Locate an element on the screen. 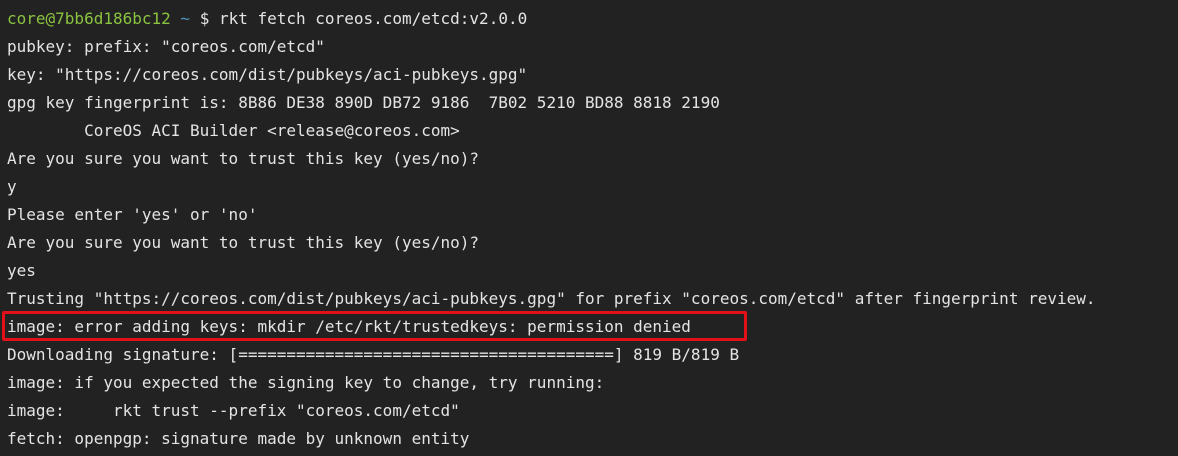 The height and width of the screenshot is (456, 1178). output-line: yes is located at coordinates (21, 270).